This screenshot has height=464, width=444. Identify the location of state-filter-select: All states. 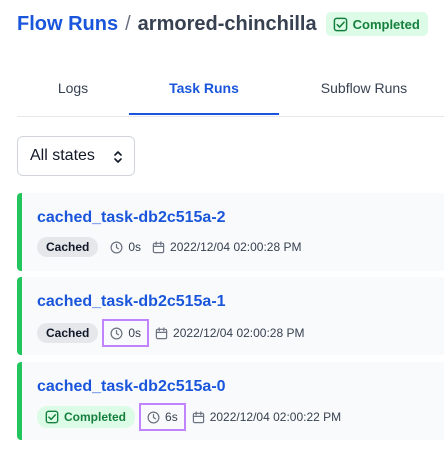
(76, 156).